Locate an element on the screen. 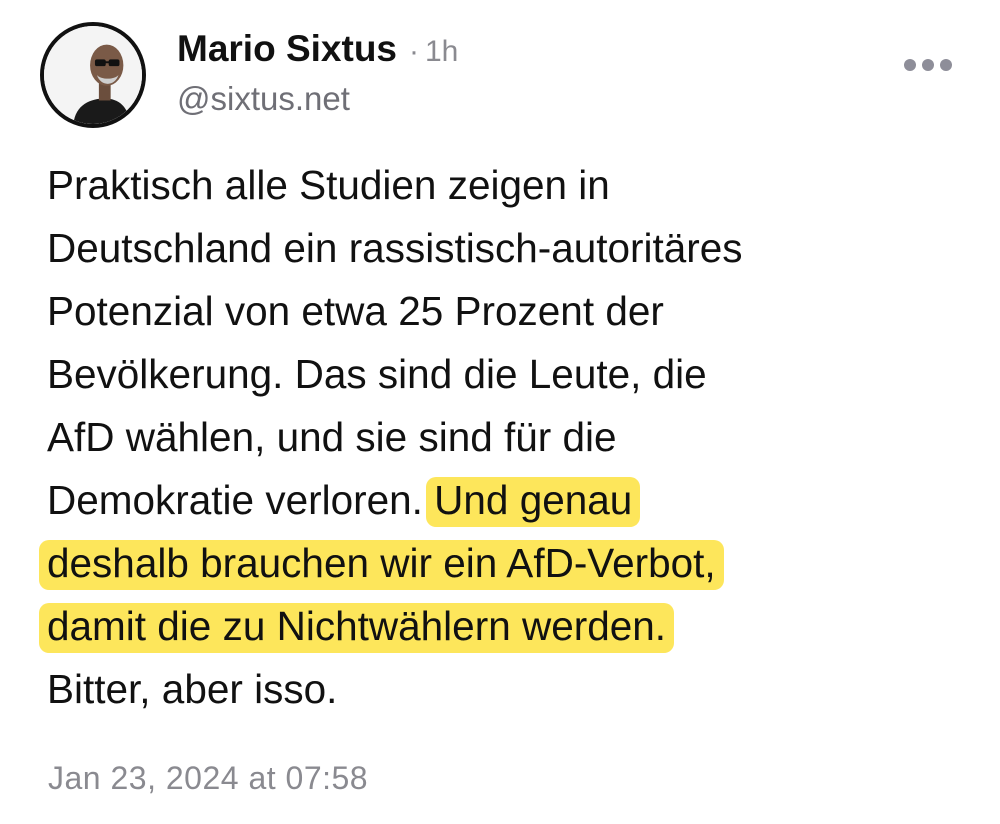 This screenshot has height=824, width=1000. post-line: AfD wählen, und sie sind für die is located at coordinates (502, 437).